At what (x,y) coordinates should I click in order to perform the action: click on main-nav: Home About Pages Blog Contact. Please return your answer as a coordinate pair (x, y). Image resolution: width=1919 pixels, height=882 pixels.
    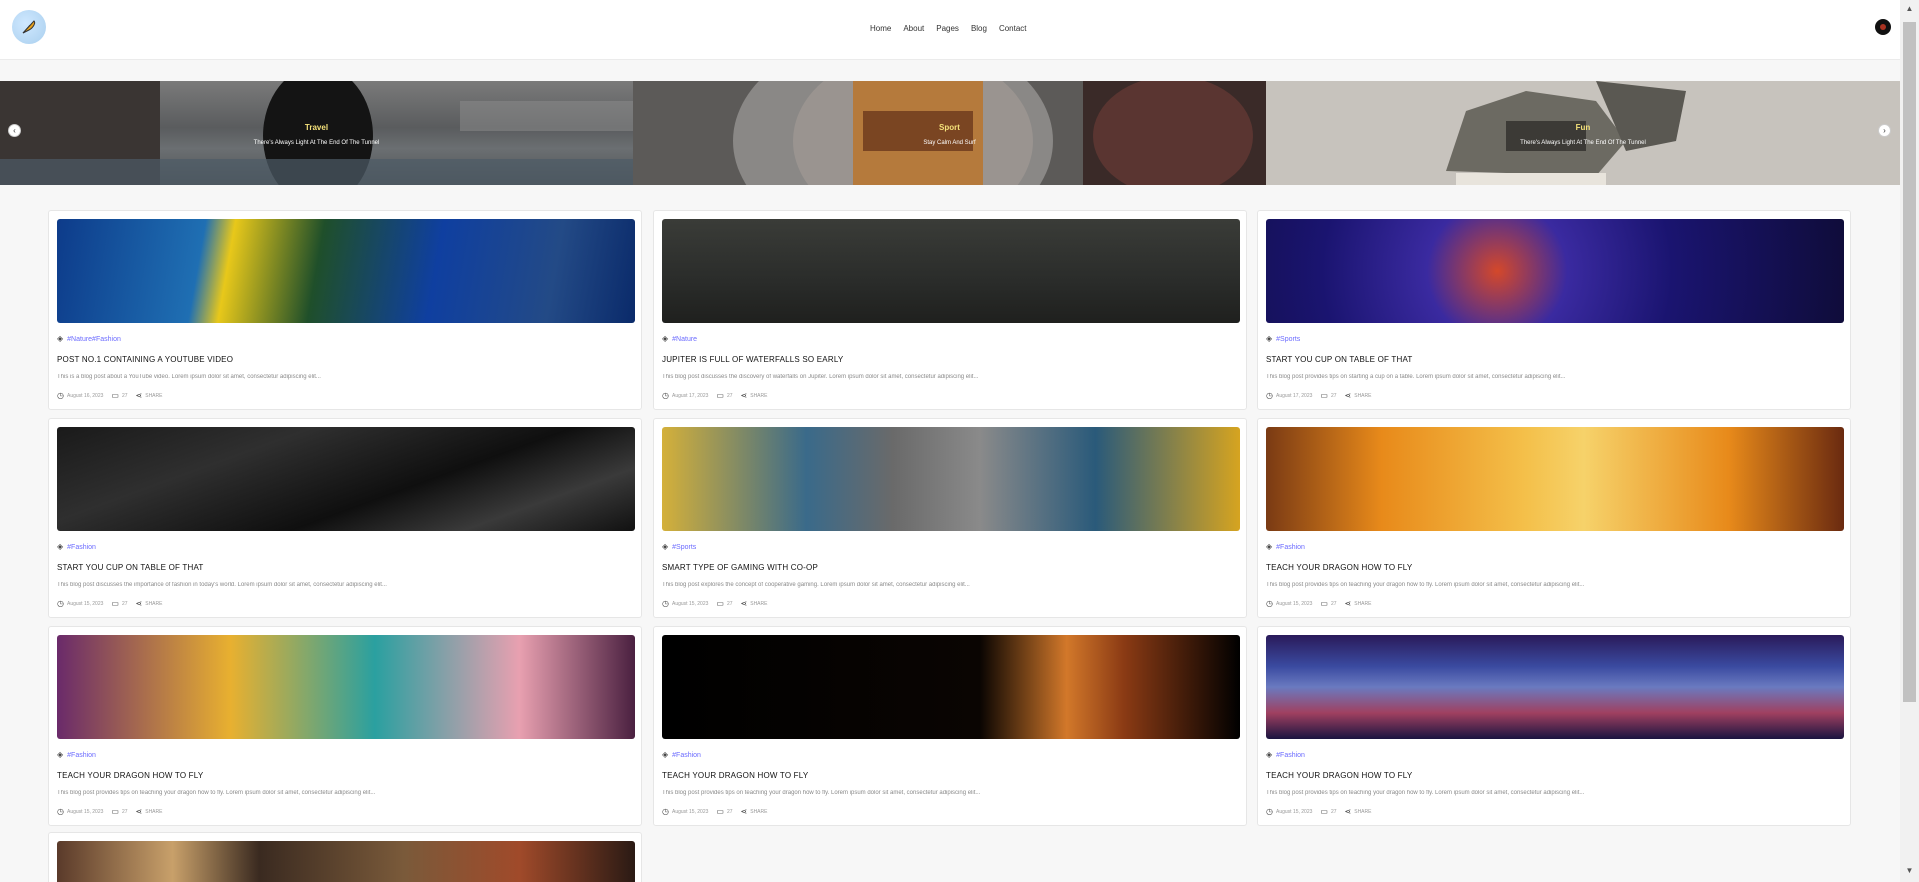
    Looking at the image, I should click on (948, 28).